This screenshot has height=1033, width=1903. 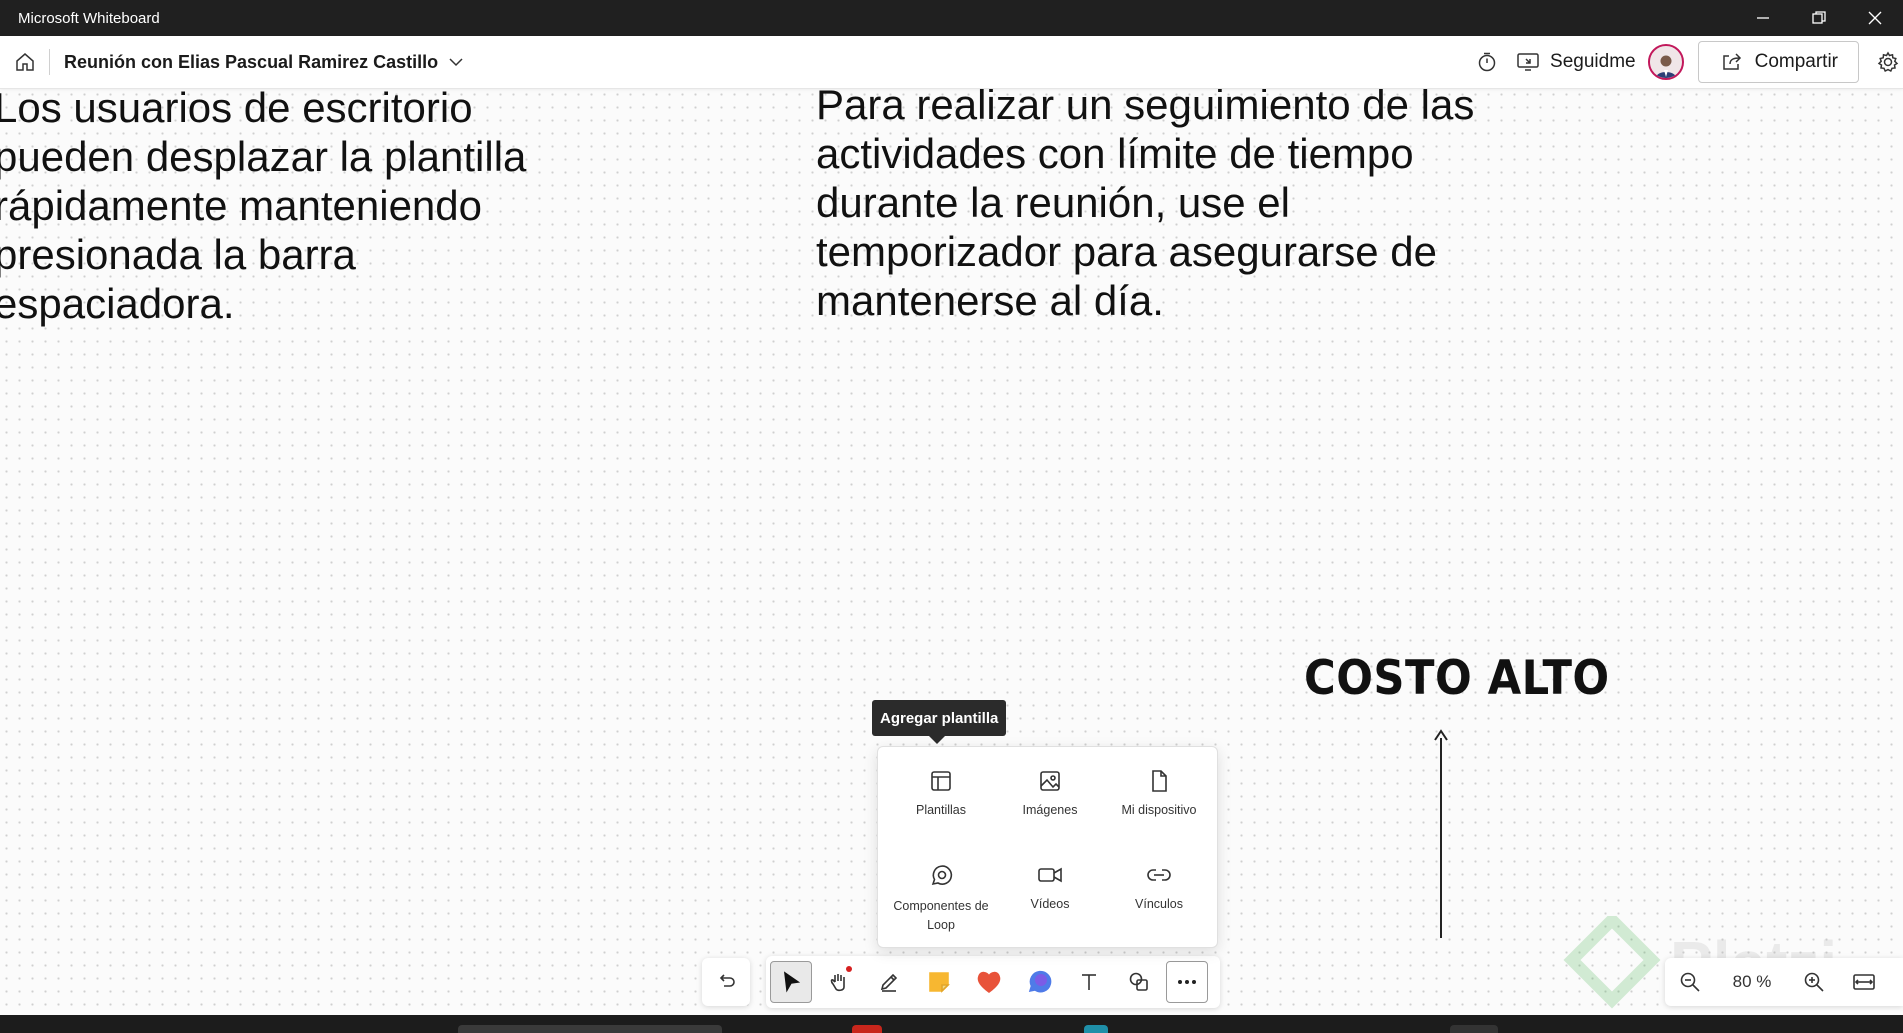 What do you see at coordinates (1050, 904) in the screenshot?
I see `menu-label: Vídeos` at bounding box center [1050, 904].